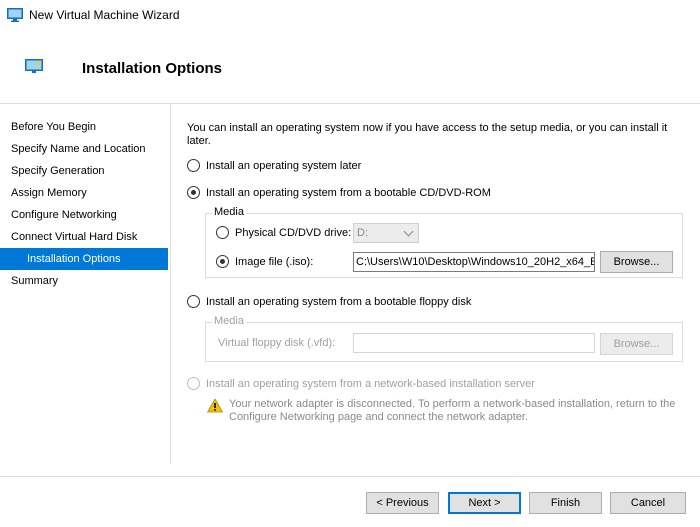 The width and height of the screenshot is (700, 527). What do you see at coordinates (85, 127) in the screenshot?
I see `sidebar-item-before-you-begin: Before You Begin` at bounding box center [85, 127].